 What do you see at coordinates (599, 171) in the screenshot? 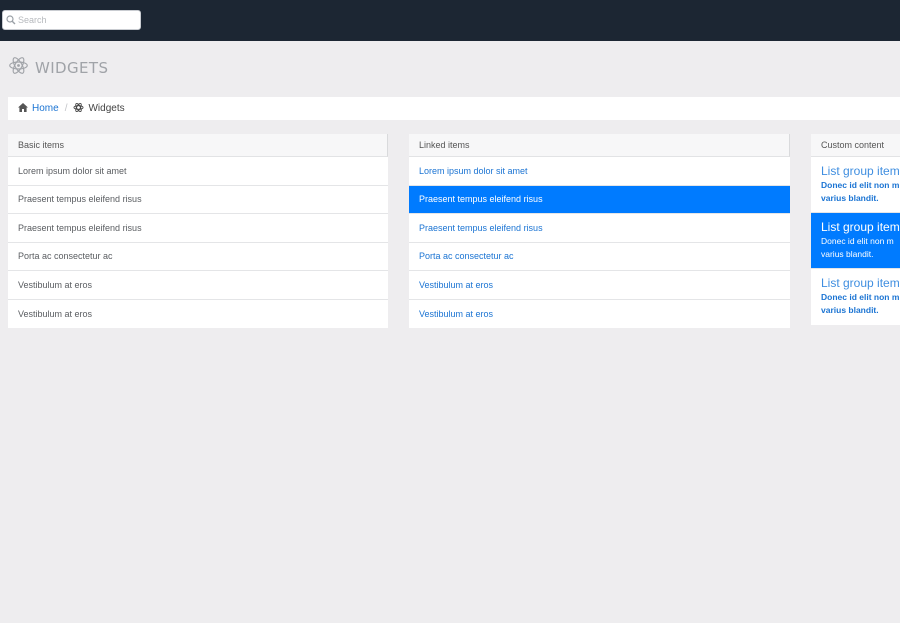
I see `linked-list-item: Lorem ipsum dolor sit amet` at bounding box center [599, 171].